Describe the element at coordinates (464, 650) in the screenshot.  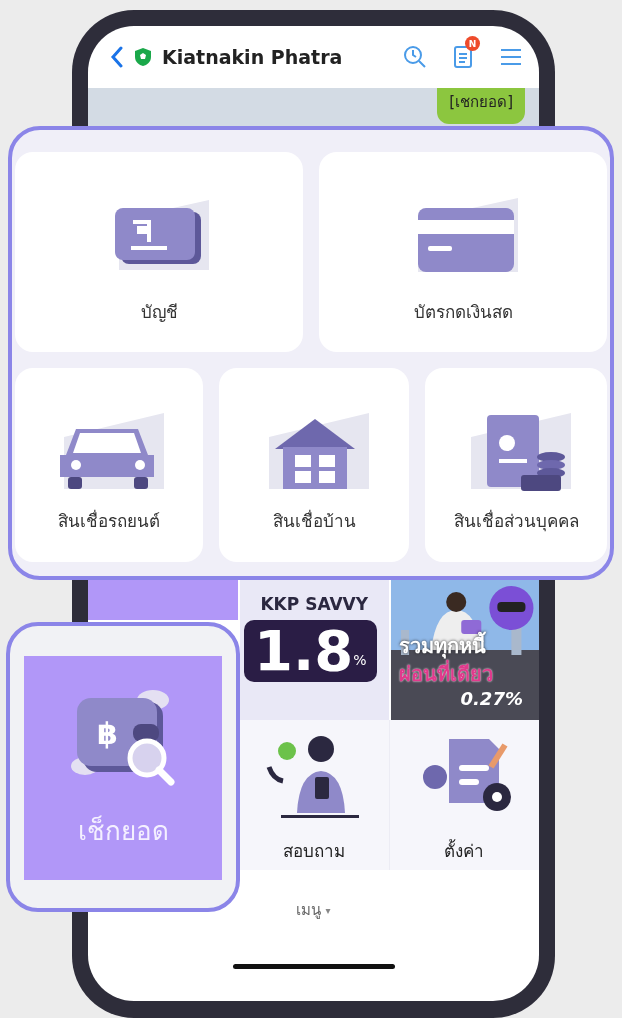
I see `loan-banner: รวมทุกหนี้ ผ่อนที่เดียว 0.27%` at that location.